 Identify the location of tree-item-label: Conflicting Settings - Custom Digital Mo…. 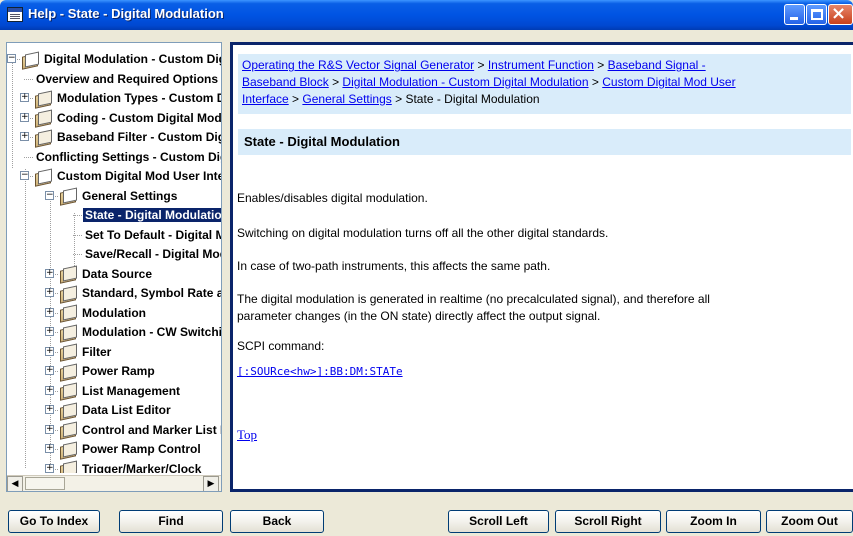
(128, 156).